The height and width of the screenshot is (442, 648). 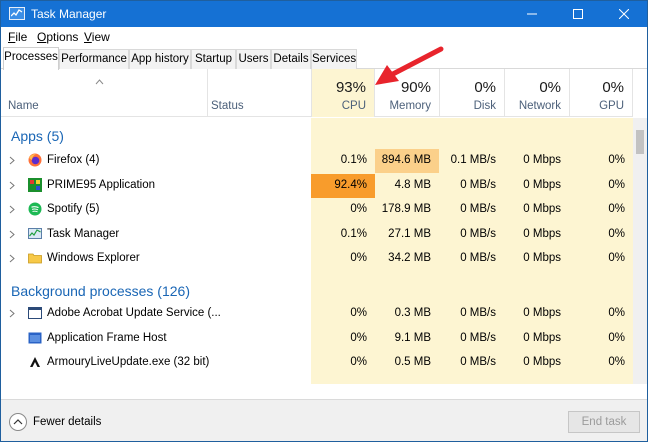 I want to click on group-header-background: Background processes (126), so click(x=317, y=290).